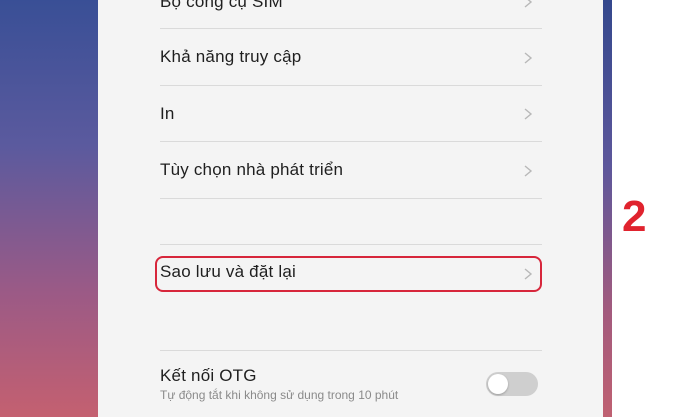 This screenshot has height=417, width=700. What do you see at coordinates (167, 113) in the screenshot?
I see `settings-item-label: In` at bounding box center [167, 113].